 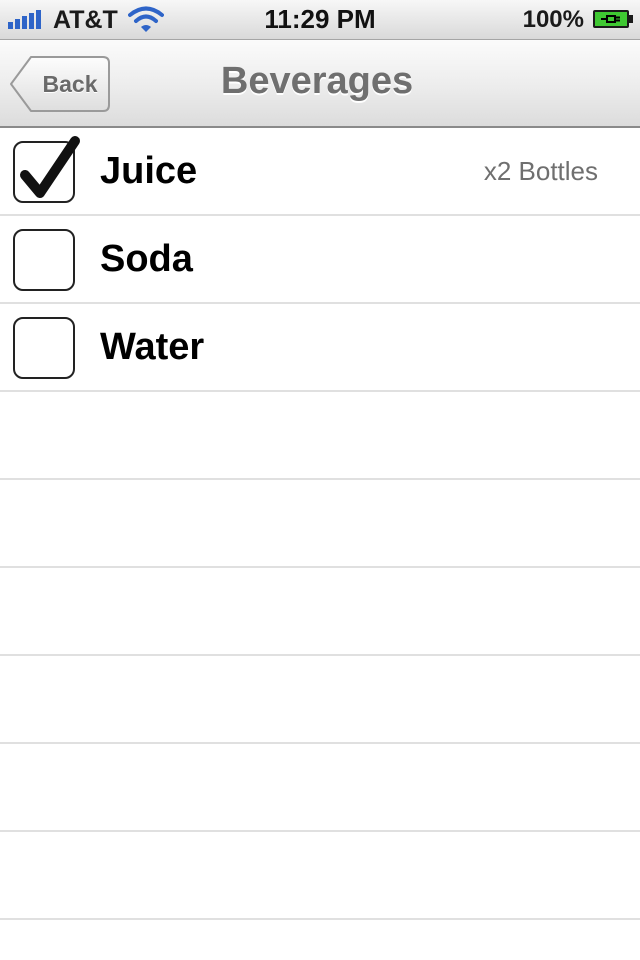 I want to click on battery-icon, so click(x=613, y=19).